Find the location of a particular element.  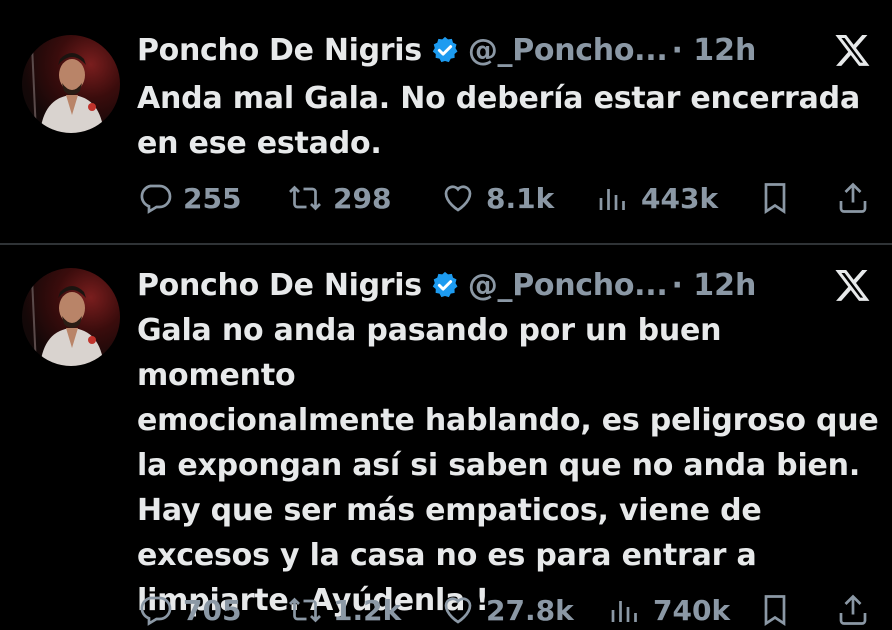

reply-button: 255 is located at coordinates (189, 198).